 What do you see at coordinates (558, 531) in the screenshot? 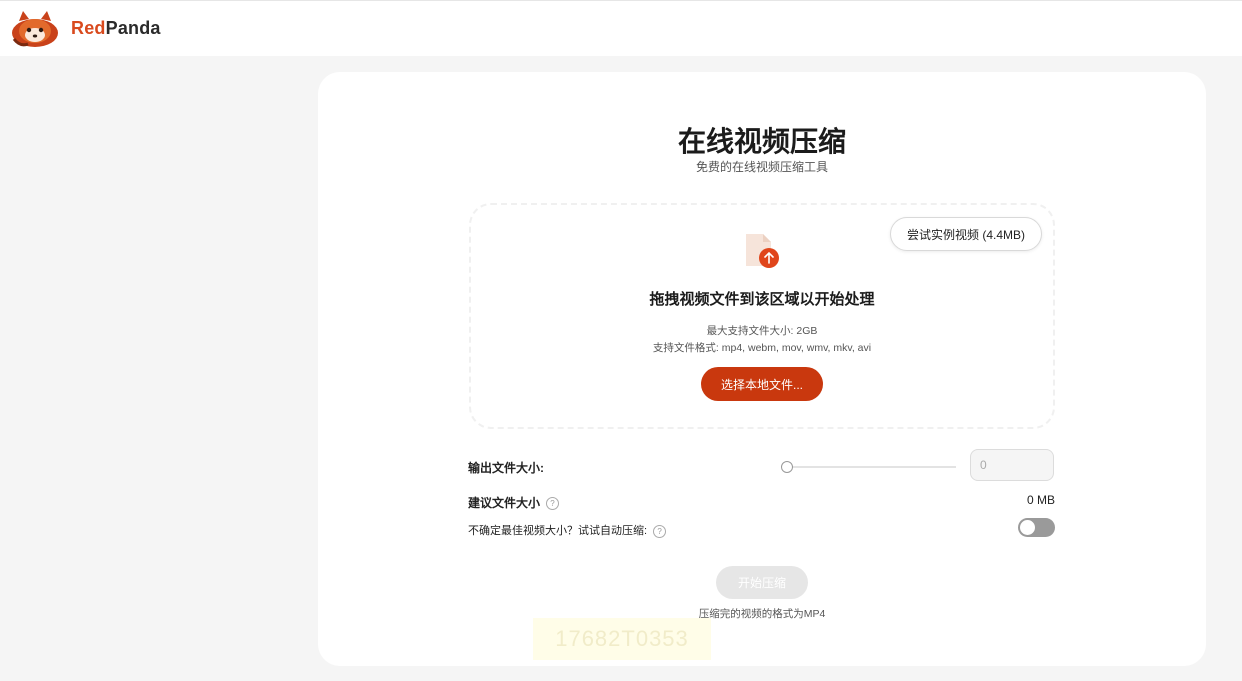
I see `auto-compress-label: 不确定最佳视频大小？试试自动压缩:` at bounding box center [558, 531].